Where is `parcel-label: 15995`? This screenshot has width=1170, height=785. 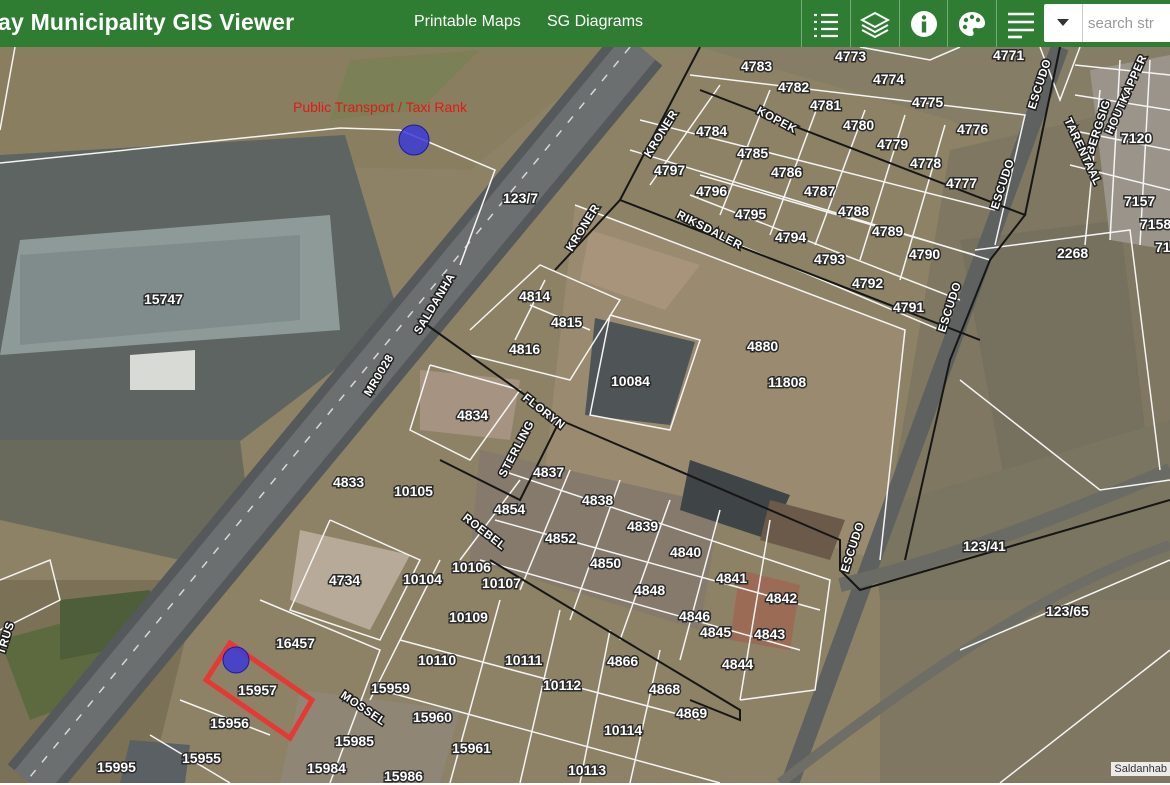 parcel-label: 15995 is located at coordinates (116, 767).